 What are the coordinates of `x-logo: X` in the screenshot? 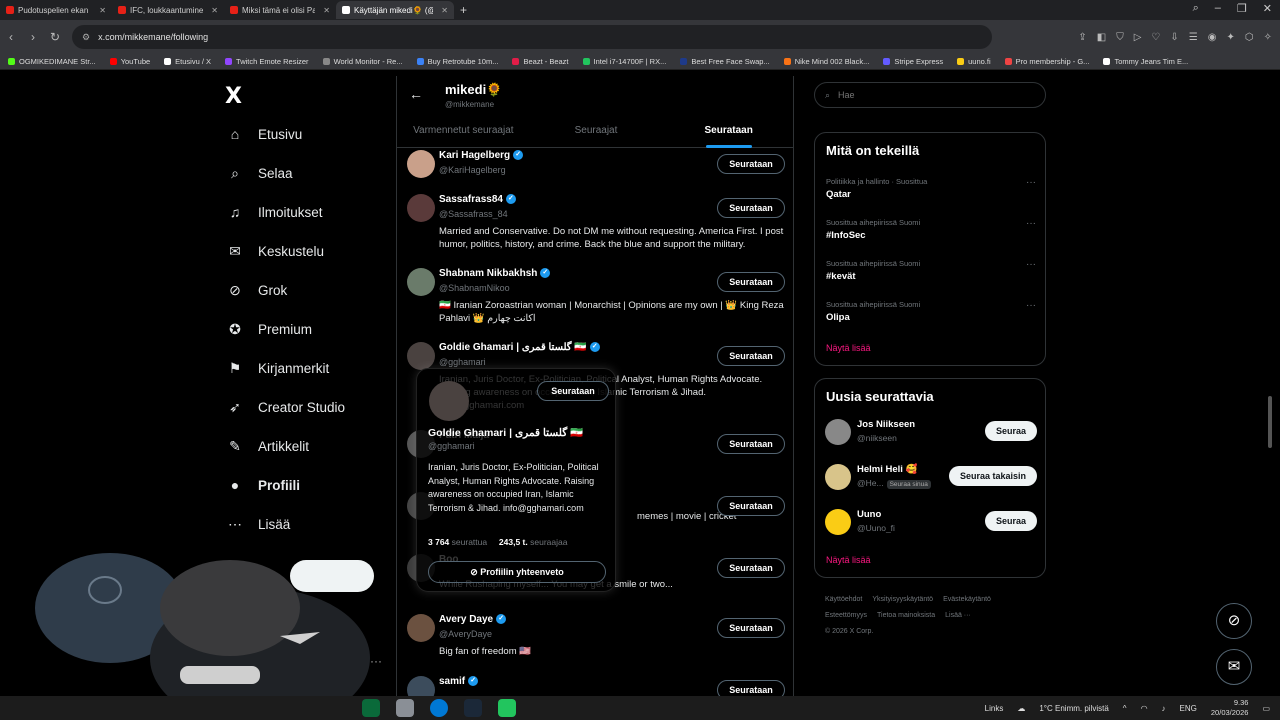 It's located at (233, 96).